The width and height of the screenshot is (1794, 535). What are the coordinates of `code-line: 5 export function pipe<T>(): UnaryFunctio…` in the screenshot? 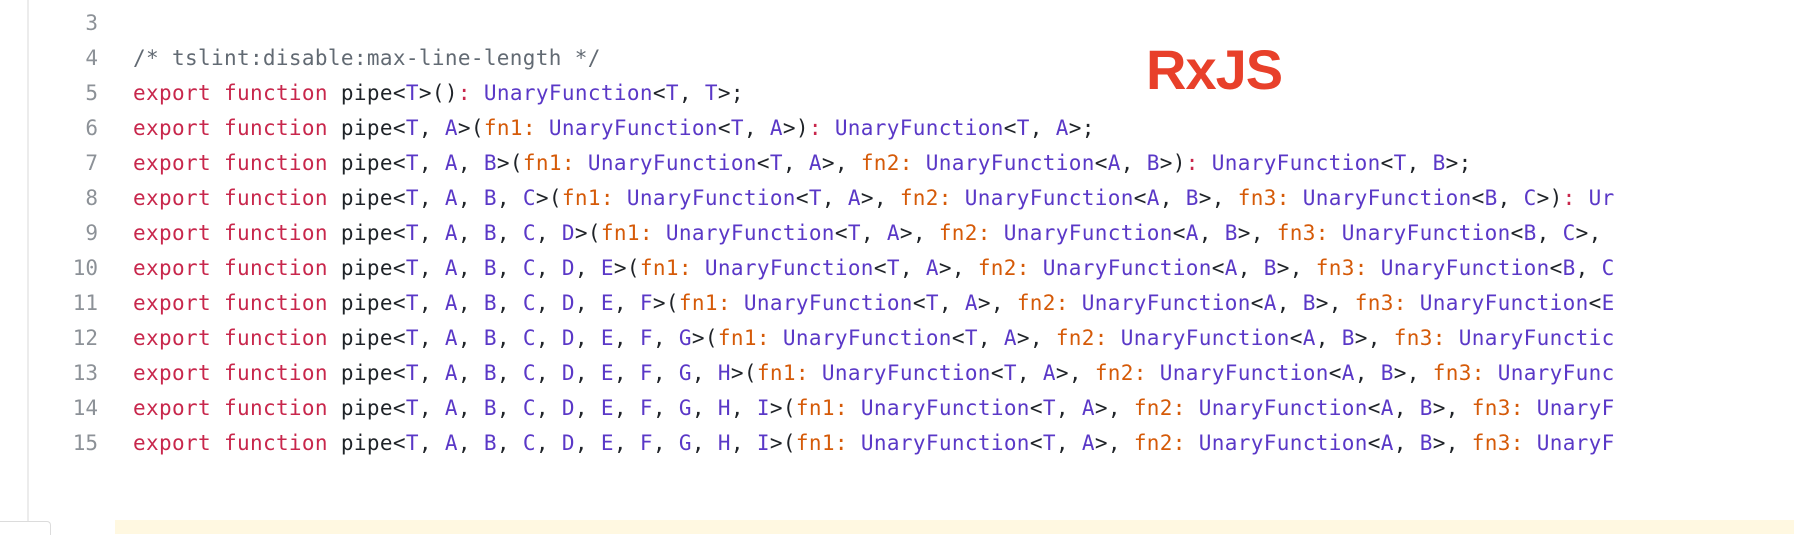 It's located at (897, 93).